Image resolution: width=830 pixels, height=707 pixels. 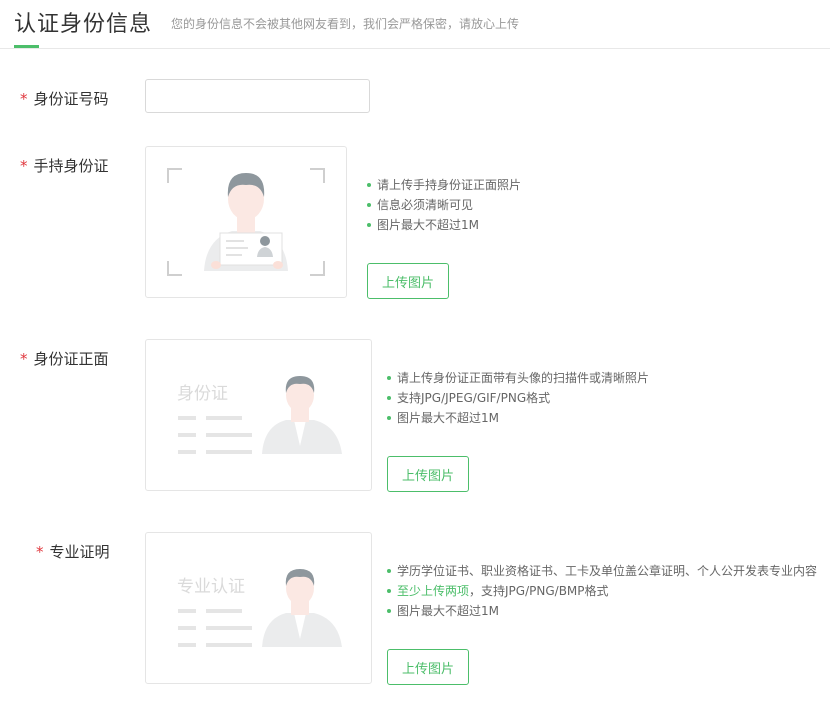 I want to click on handheld-id-upload-area, so click(x=246, y=222).